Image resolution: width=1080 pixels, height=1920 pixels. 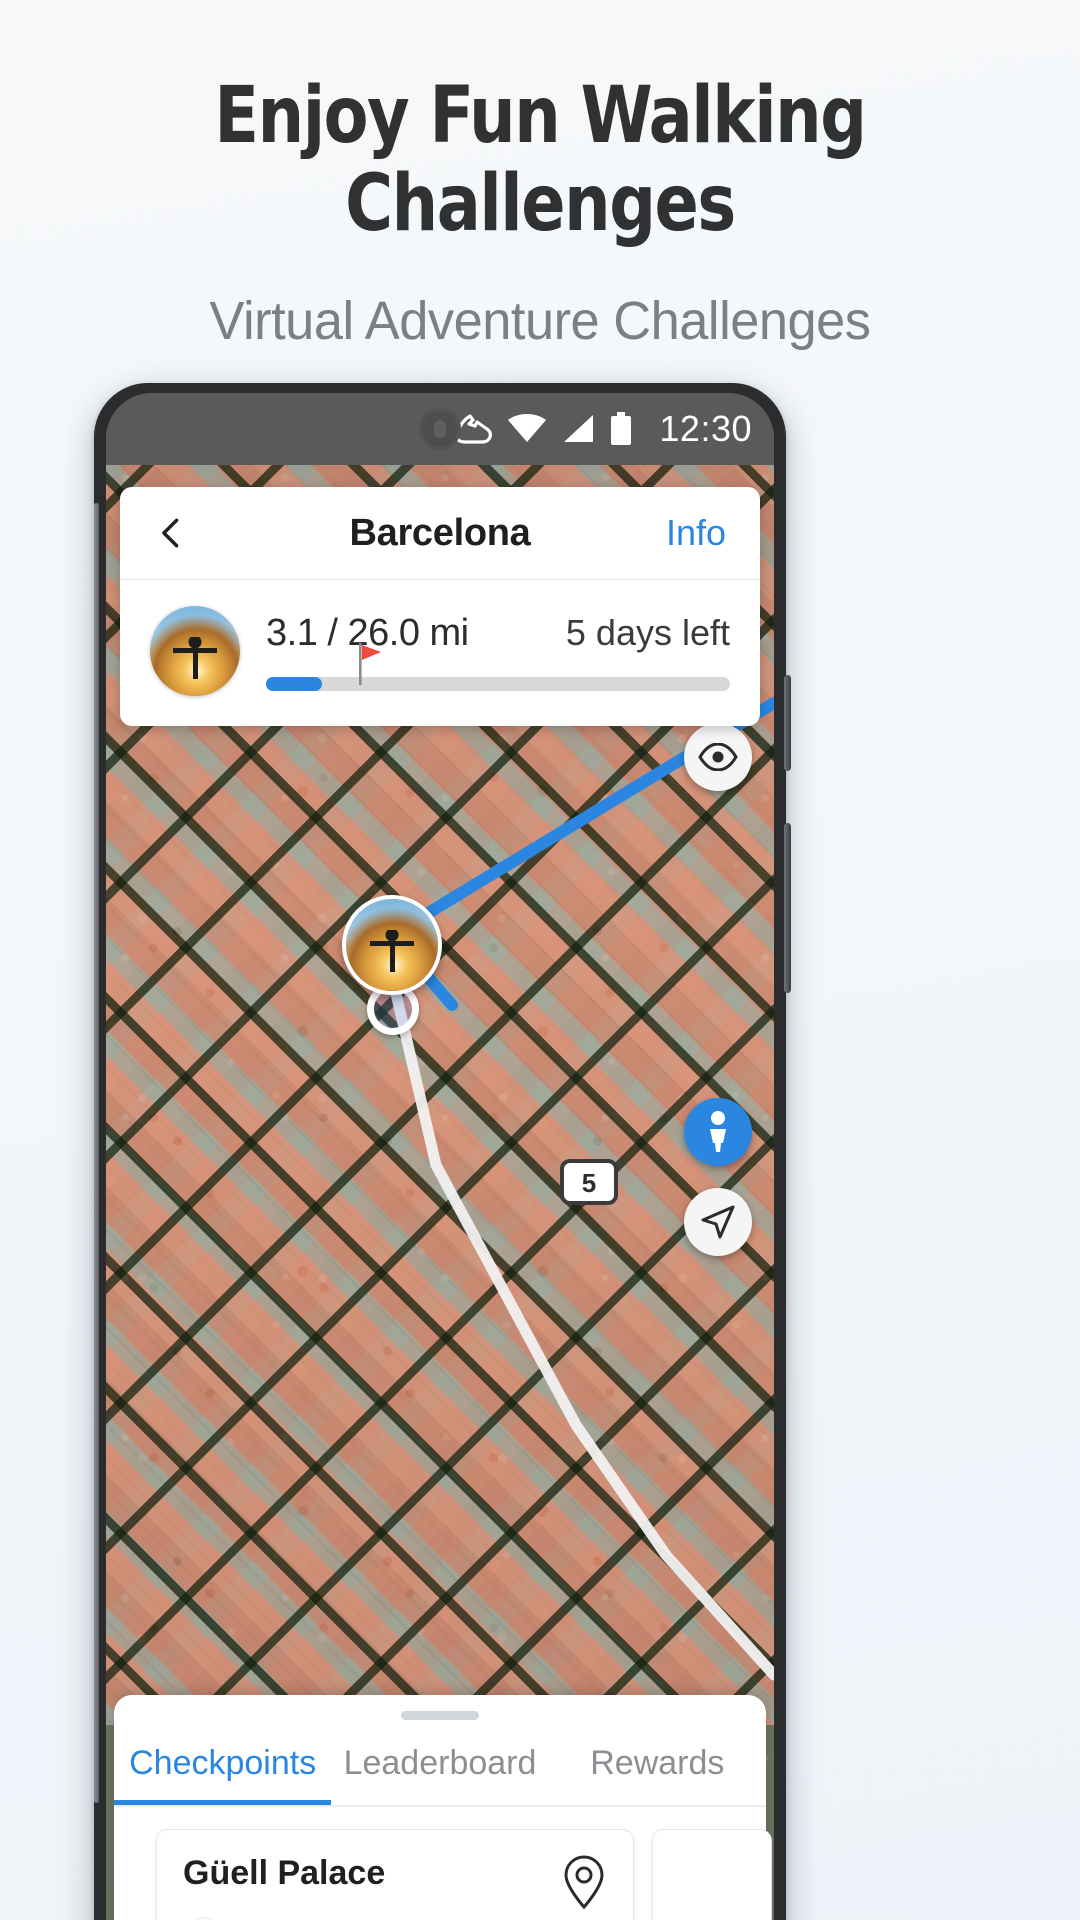 What do you see at coordinates (395, 1874) in the screenshot?
I see `checkpoint-card: Güell Palace 3.5/26.1 mi` at bounding box center [395, 1874].